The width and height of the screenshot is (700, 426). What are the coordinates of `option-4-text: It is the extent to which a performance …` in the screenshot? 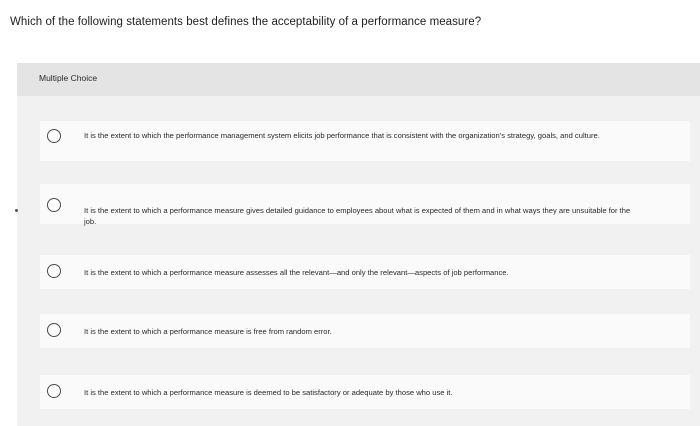 It's located at (208, 331).